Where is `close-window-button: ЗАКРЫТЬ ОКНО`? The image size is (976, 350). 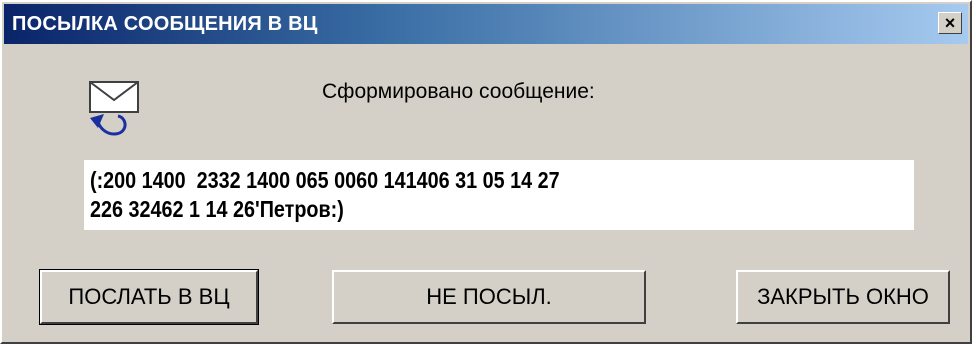
close-window-button: ЗАКРЫТЬ ОКНО is located at coordinates (843, 297).